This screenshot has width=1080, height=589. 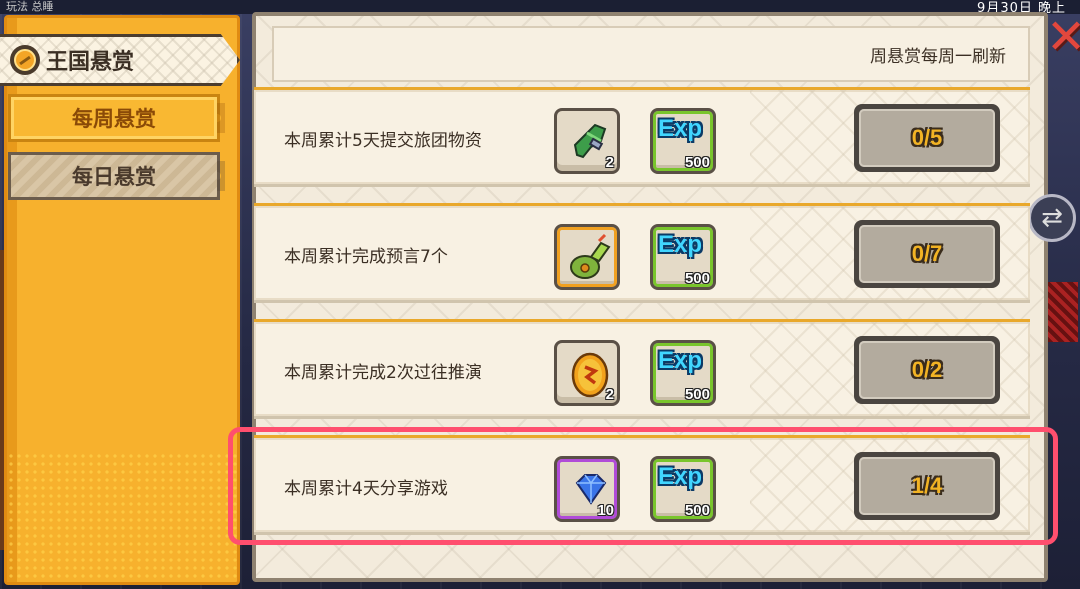 I want to click on progress-text: 1/4, so click(x=927, y=486).